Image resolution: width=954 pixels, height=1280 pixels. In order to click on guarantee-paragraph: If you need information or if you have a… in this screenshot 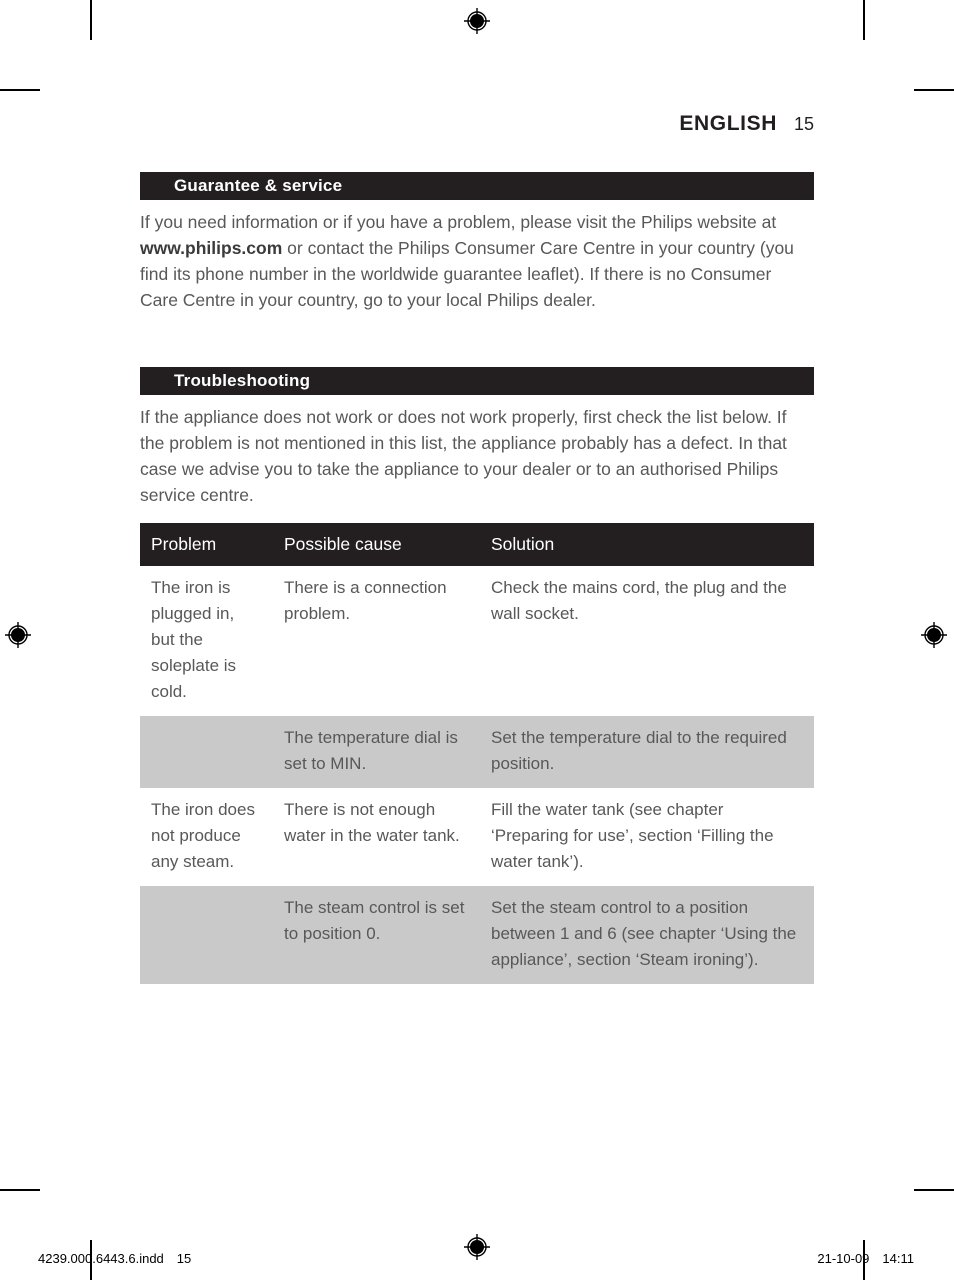, I will do `click(477, 256)`.